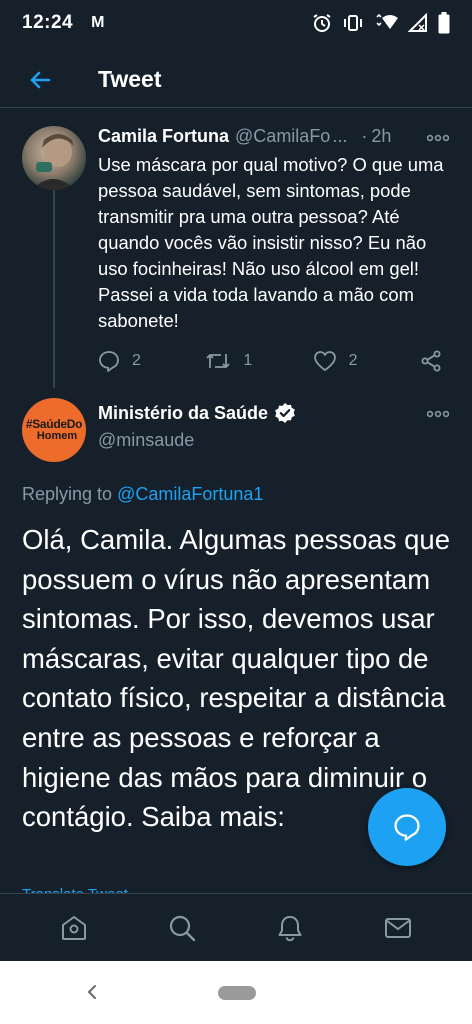  Describe the element at coordinates (431, 361) in the screenshot. I see `share-icon` at that location.